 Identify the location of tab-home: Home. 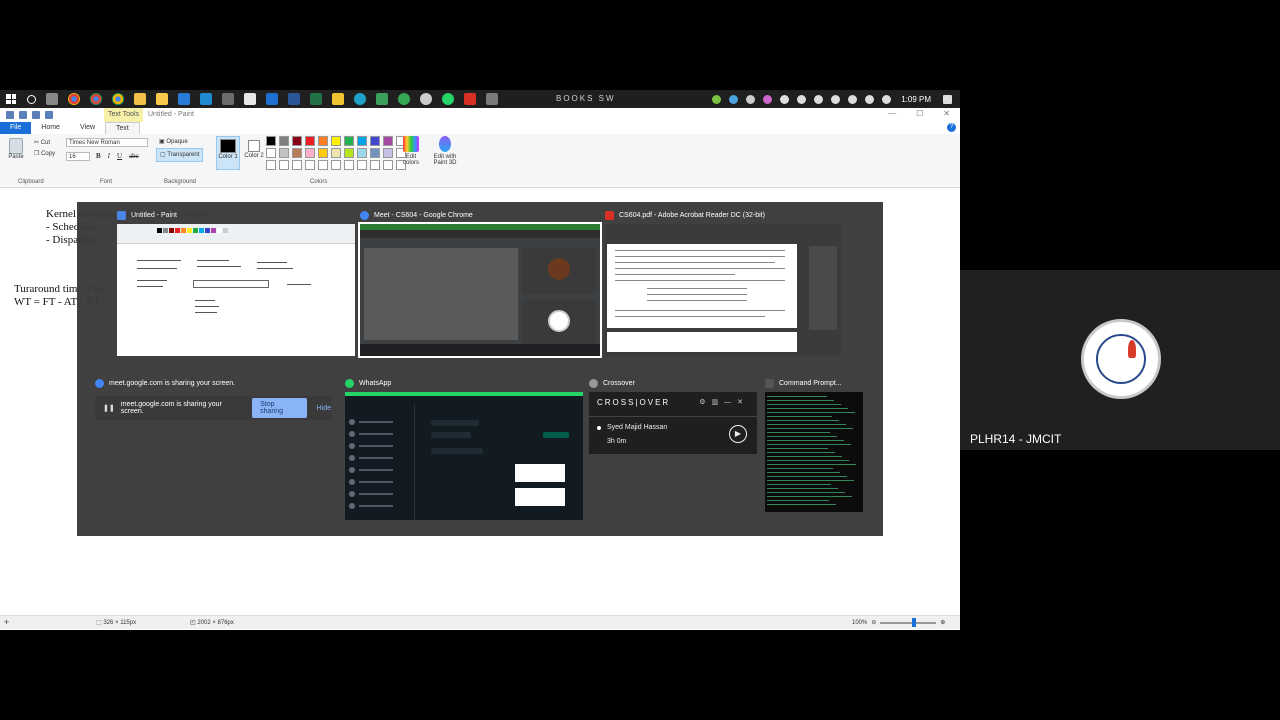
(50, 128).